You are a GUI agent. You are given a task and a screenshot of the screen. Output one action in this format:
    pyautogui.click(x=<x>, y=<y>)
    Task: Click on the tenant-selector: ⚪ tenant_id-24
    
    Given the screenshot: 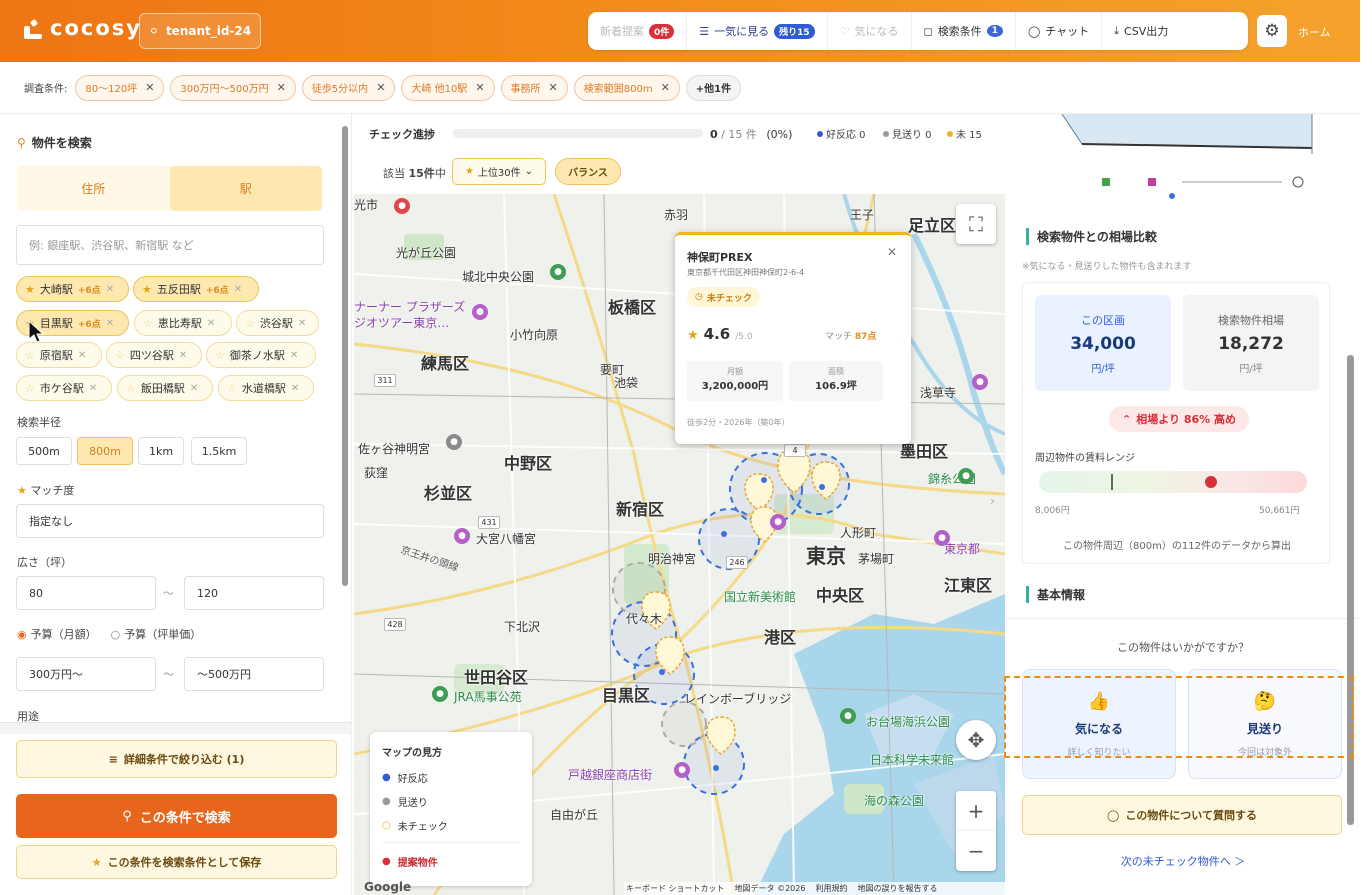 What is the action you would take?
    pyautogui.click(x=200, y=31)
    